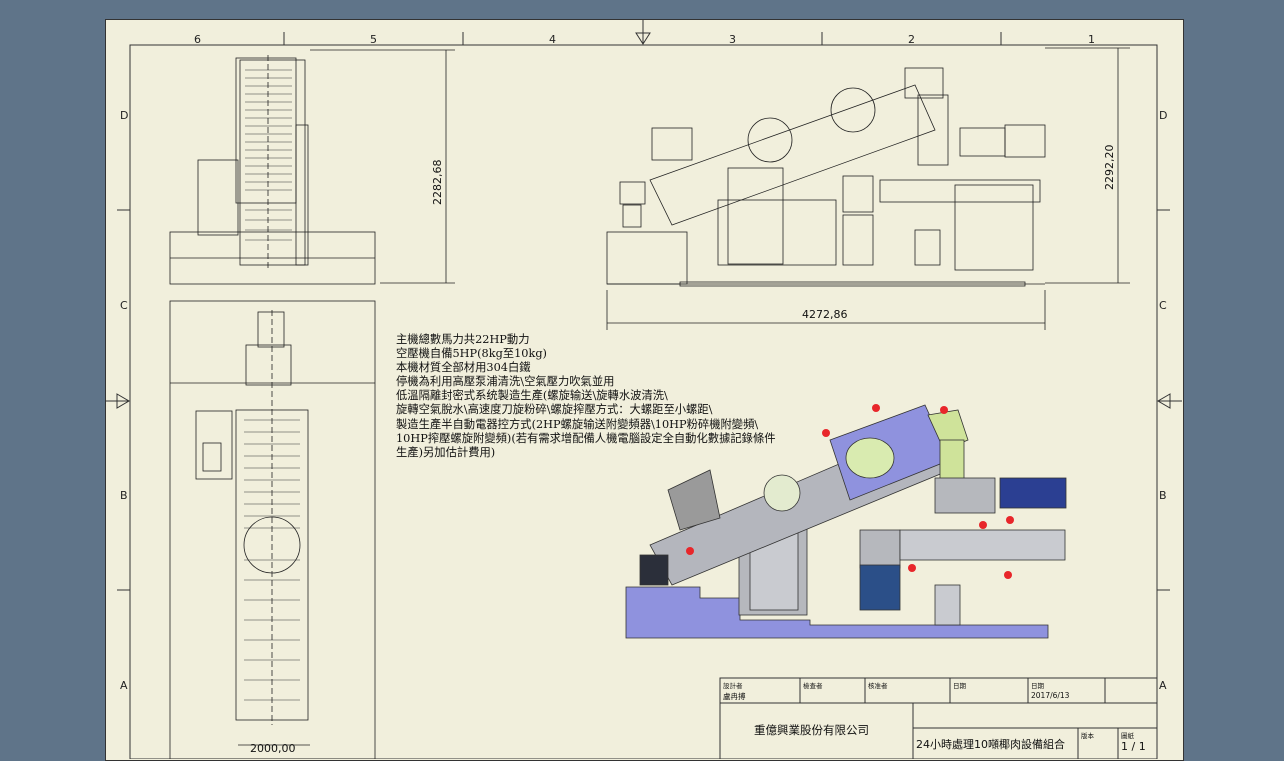  What do you see at coordinates (1163, 305) in the screenshot?
I see `zone-row-c-right: C` at bounding box center [1163, 305].